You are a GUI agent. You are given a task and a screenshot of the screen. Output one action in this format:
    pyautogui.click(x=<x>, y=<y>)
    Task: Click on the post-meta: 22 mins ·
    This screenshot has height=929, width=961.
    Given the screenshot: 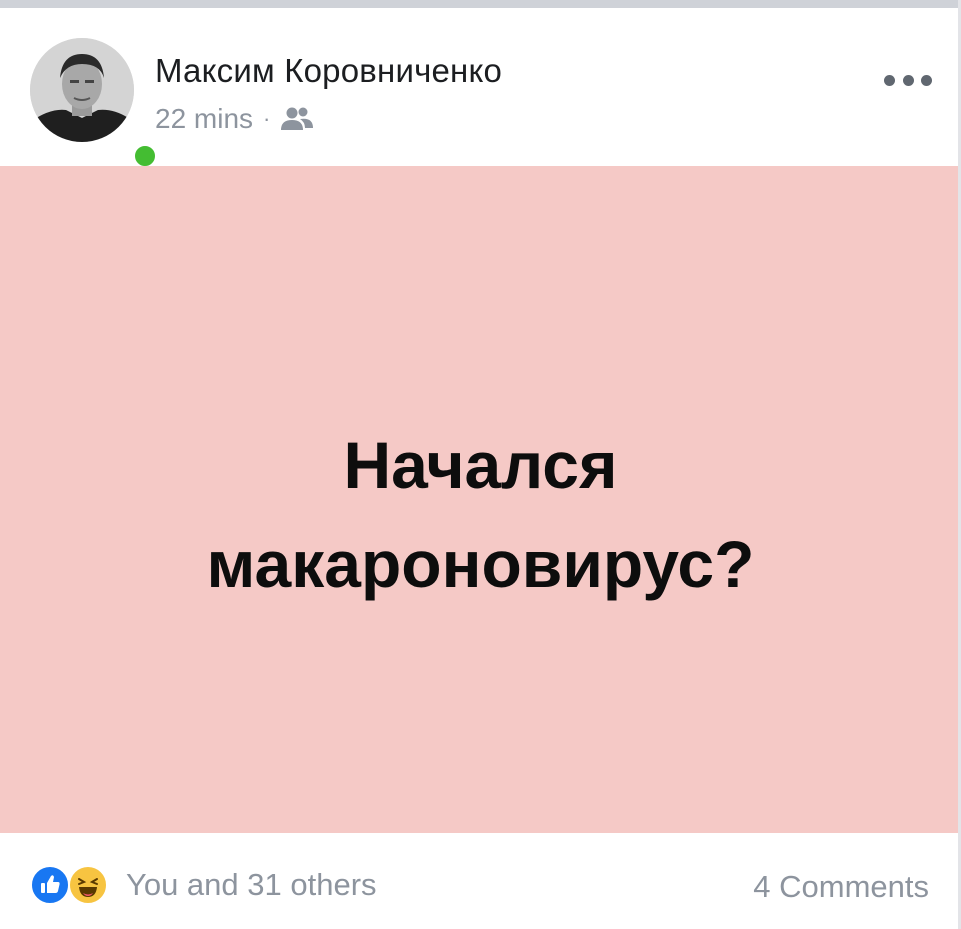 What is the action you would take?
    pyautogui.click(x=234, y=119)
    